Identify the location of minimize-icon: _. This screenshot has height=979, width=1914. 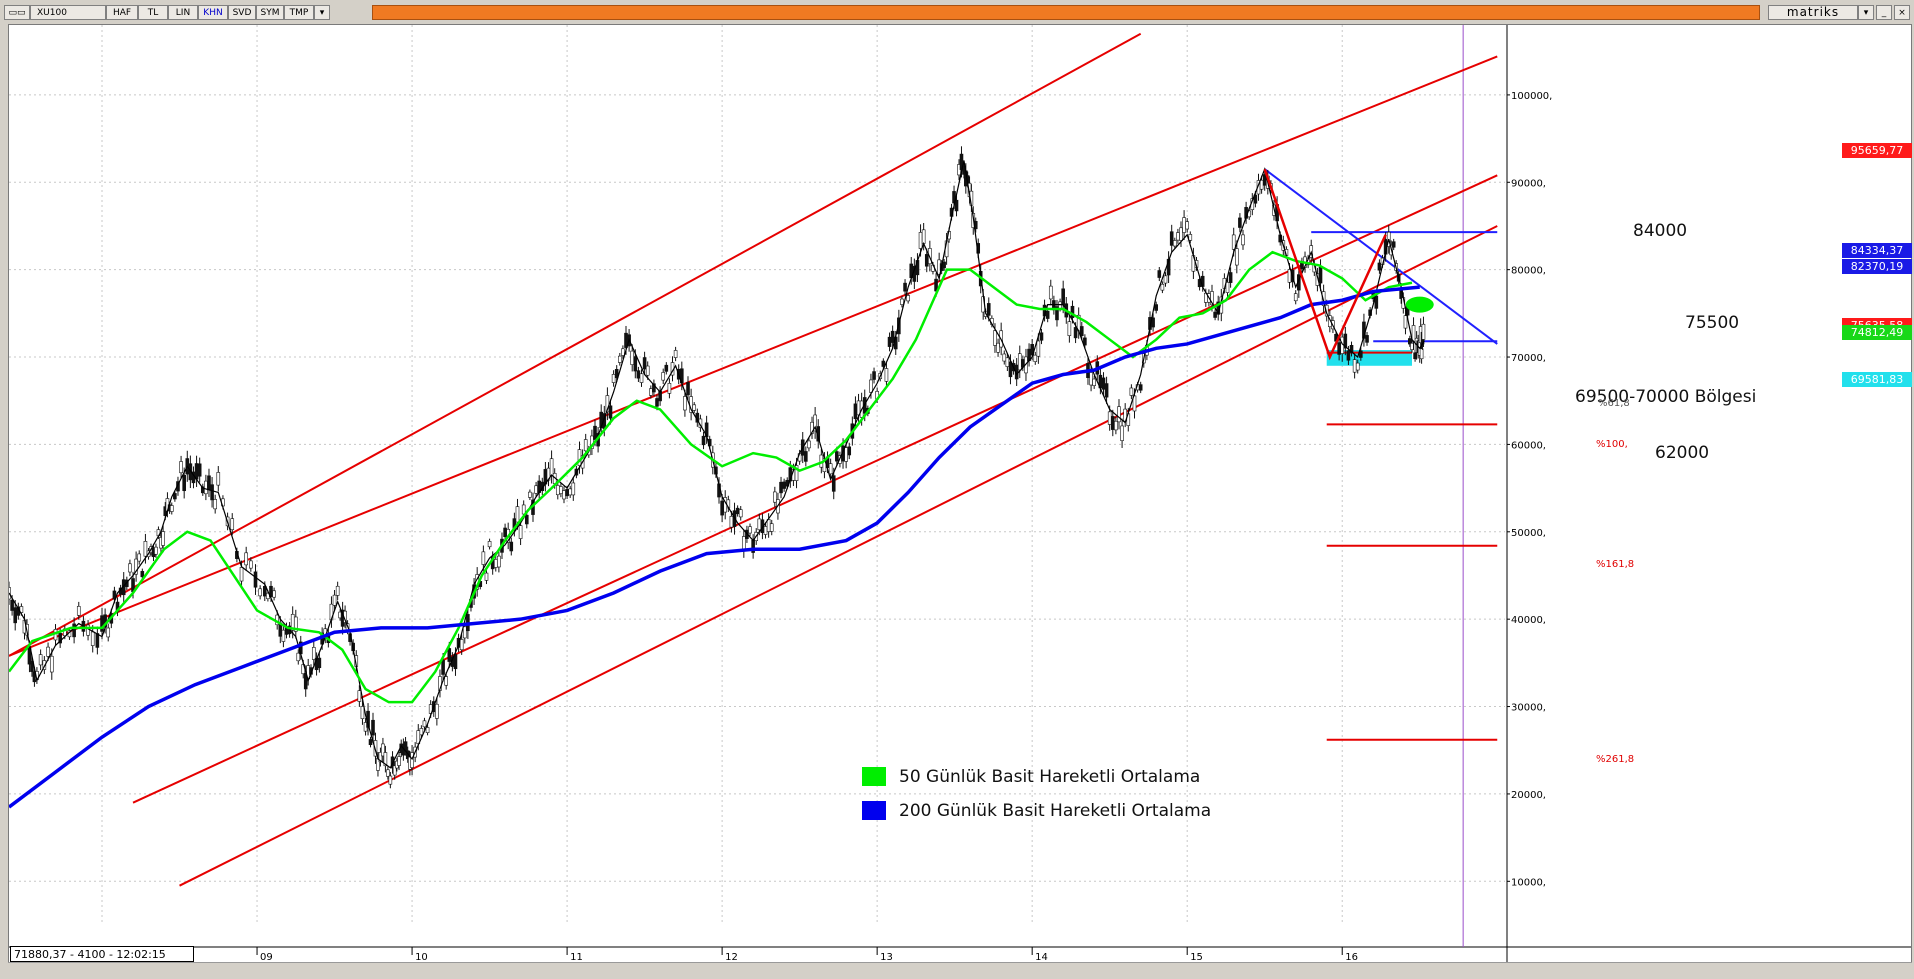
(1884, 12).